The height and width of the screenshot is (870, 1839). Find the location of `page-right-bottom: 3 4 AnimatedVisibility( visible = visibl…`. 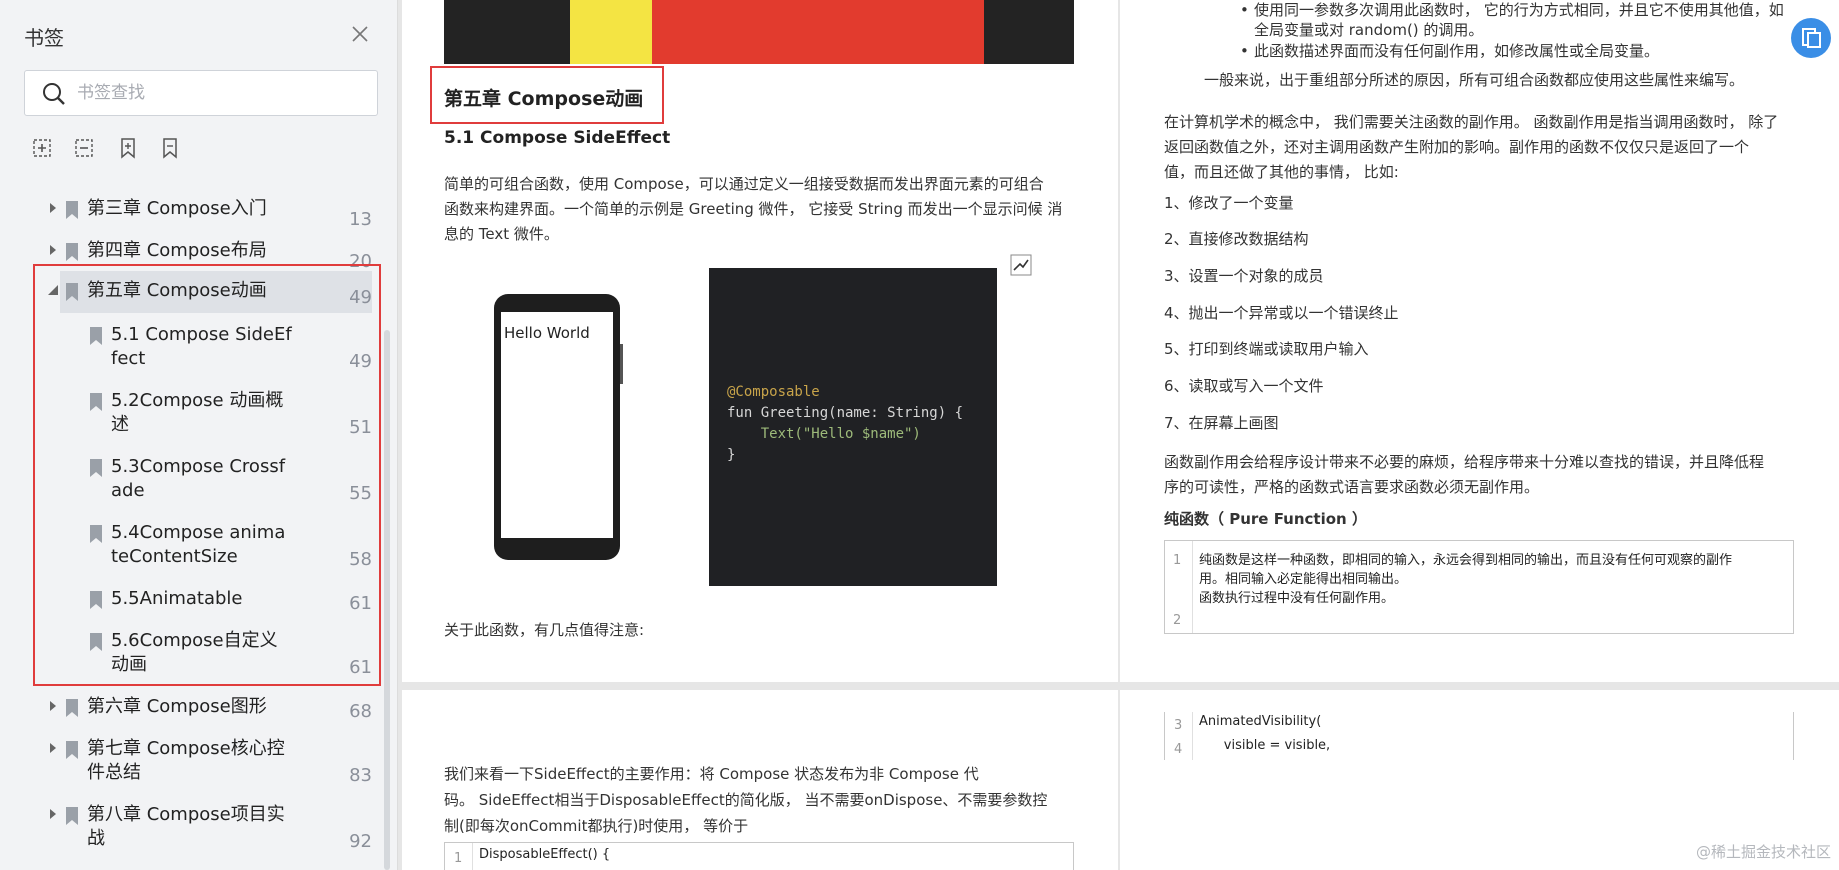

page-right-bottom: 3 4 AnimatedVisibility( visible = visibl… is located at coordinates (1479, 780).